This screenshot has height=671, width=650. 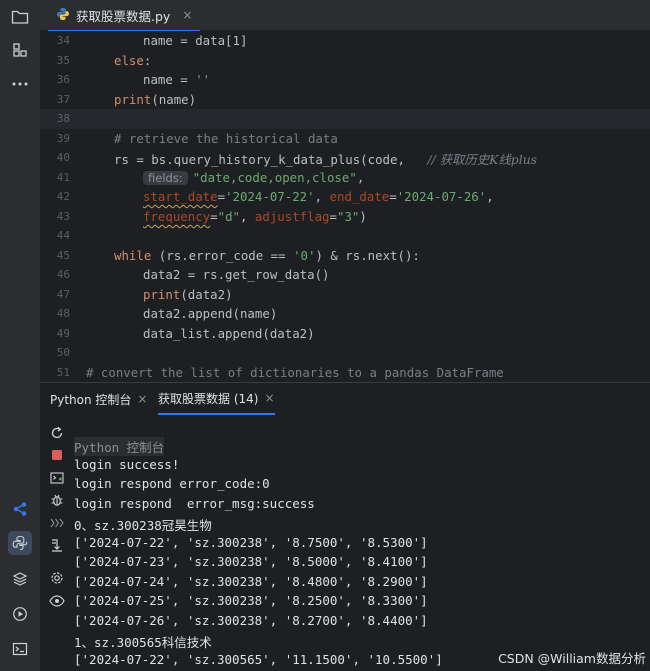 What do you see at coordinates (63, 60) in the screenshot?
I see `line-number: 35` at bounding box center [63, 60].